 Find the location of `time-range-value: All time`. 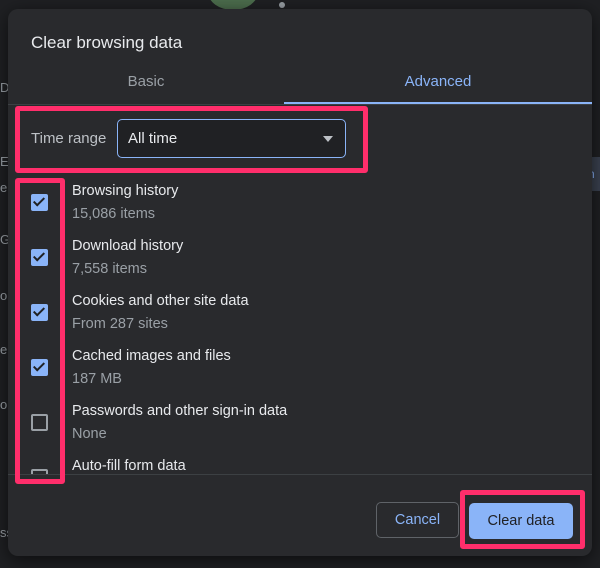

time-range-value: All time is located at coordinates (153, 138).